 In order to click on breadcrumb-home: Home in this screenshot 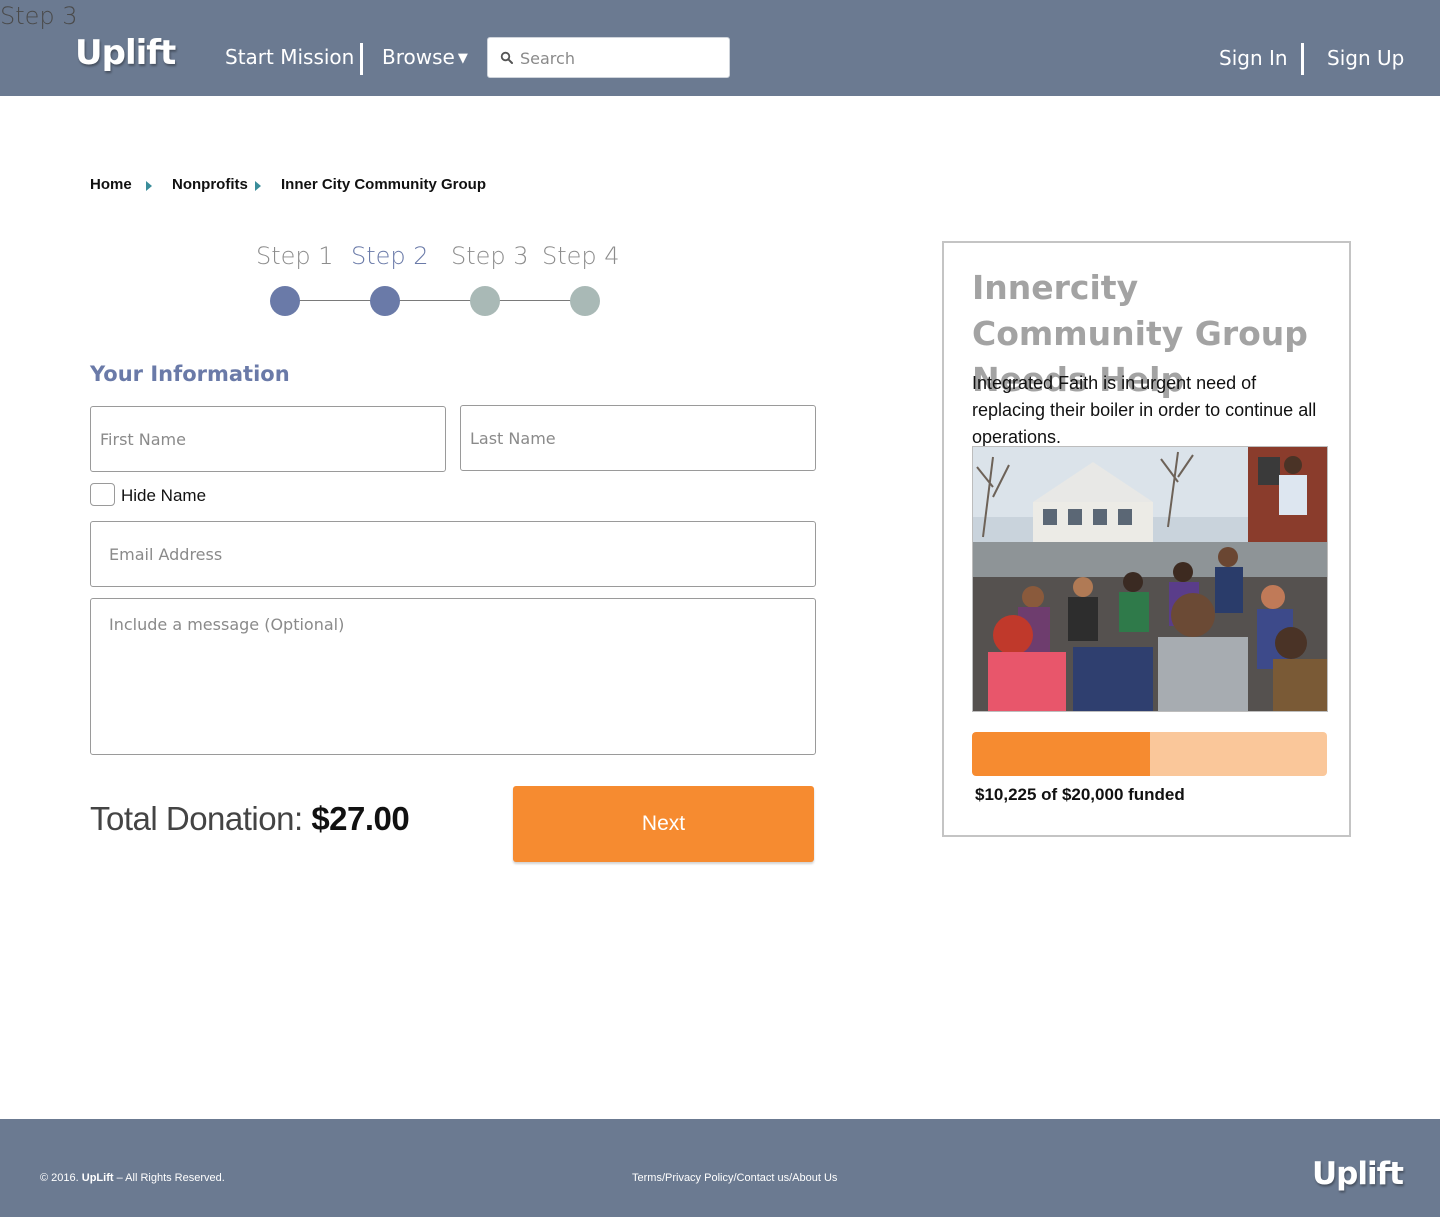, I will do `click(111, 184)`.